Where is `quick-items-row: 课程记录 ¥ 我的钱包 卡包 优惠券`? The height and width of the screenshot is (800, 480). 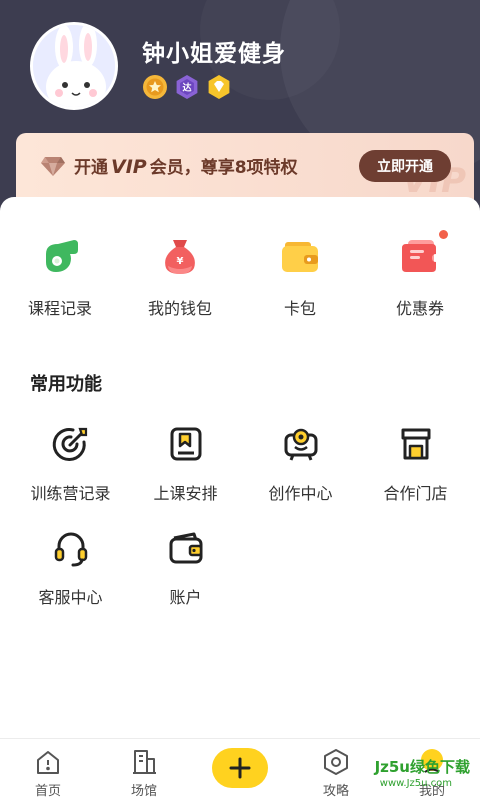 quick-items-row: 课程记录 ¥ 我的钱包 卡包 优惠券 is located at coordinates (240, 274).